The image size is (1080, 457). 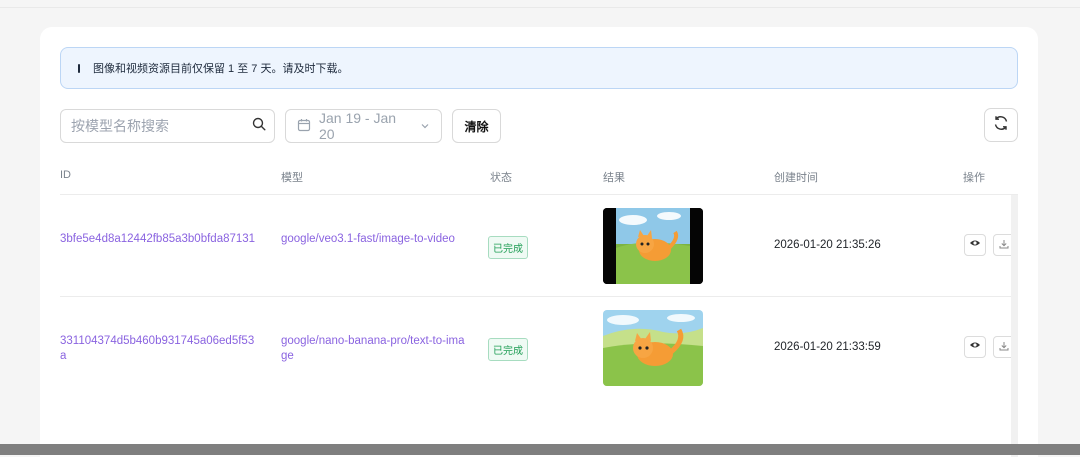 What do you see at coordinates (827, 347) in the screenshot?
I see `created-time: 2026-01-20 21:33:59` at bounding box center [827, 347].